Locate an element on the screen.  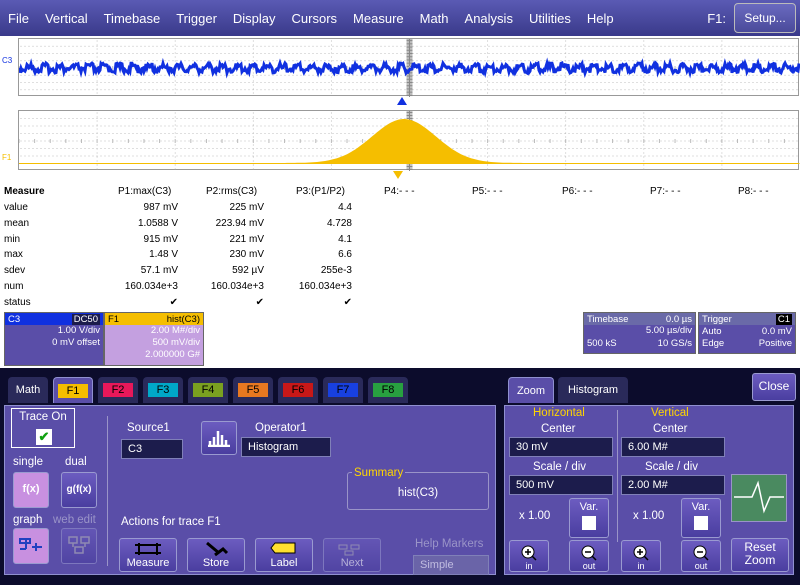
measure-param-header: P7:- - - is located at coordinates (665, 191).